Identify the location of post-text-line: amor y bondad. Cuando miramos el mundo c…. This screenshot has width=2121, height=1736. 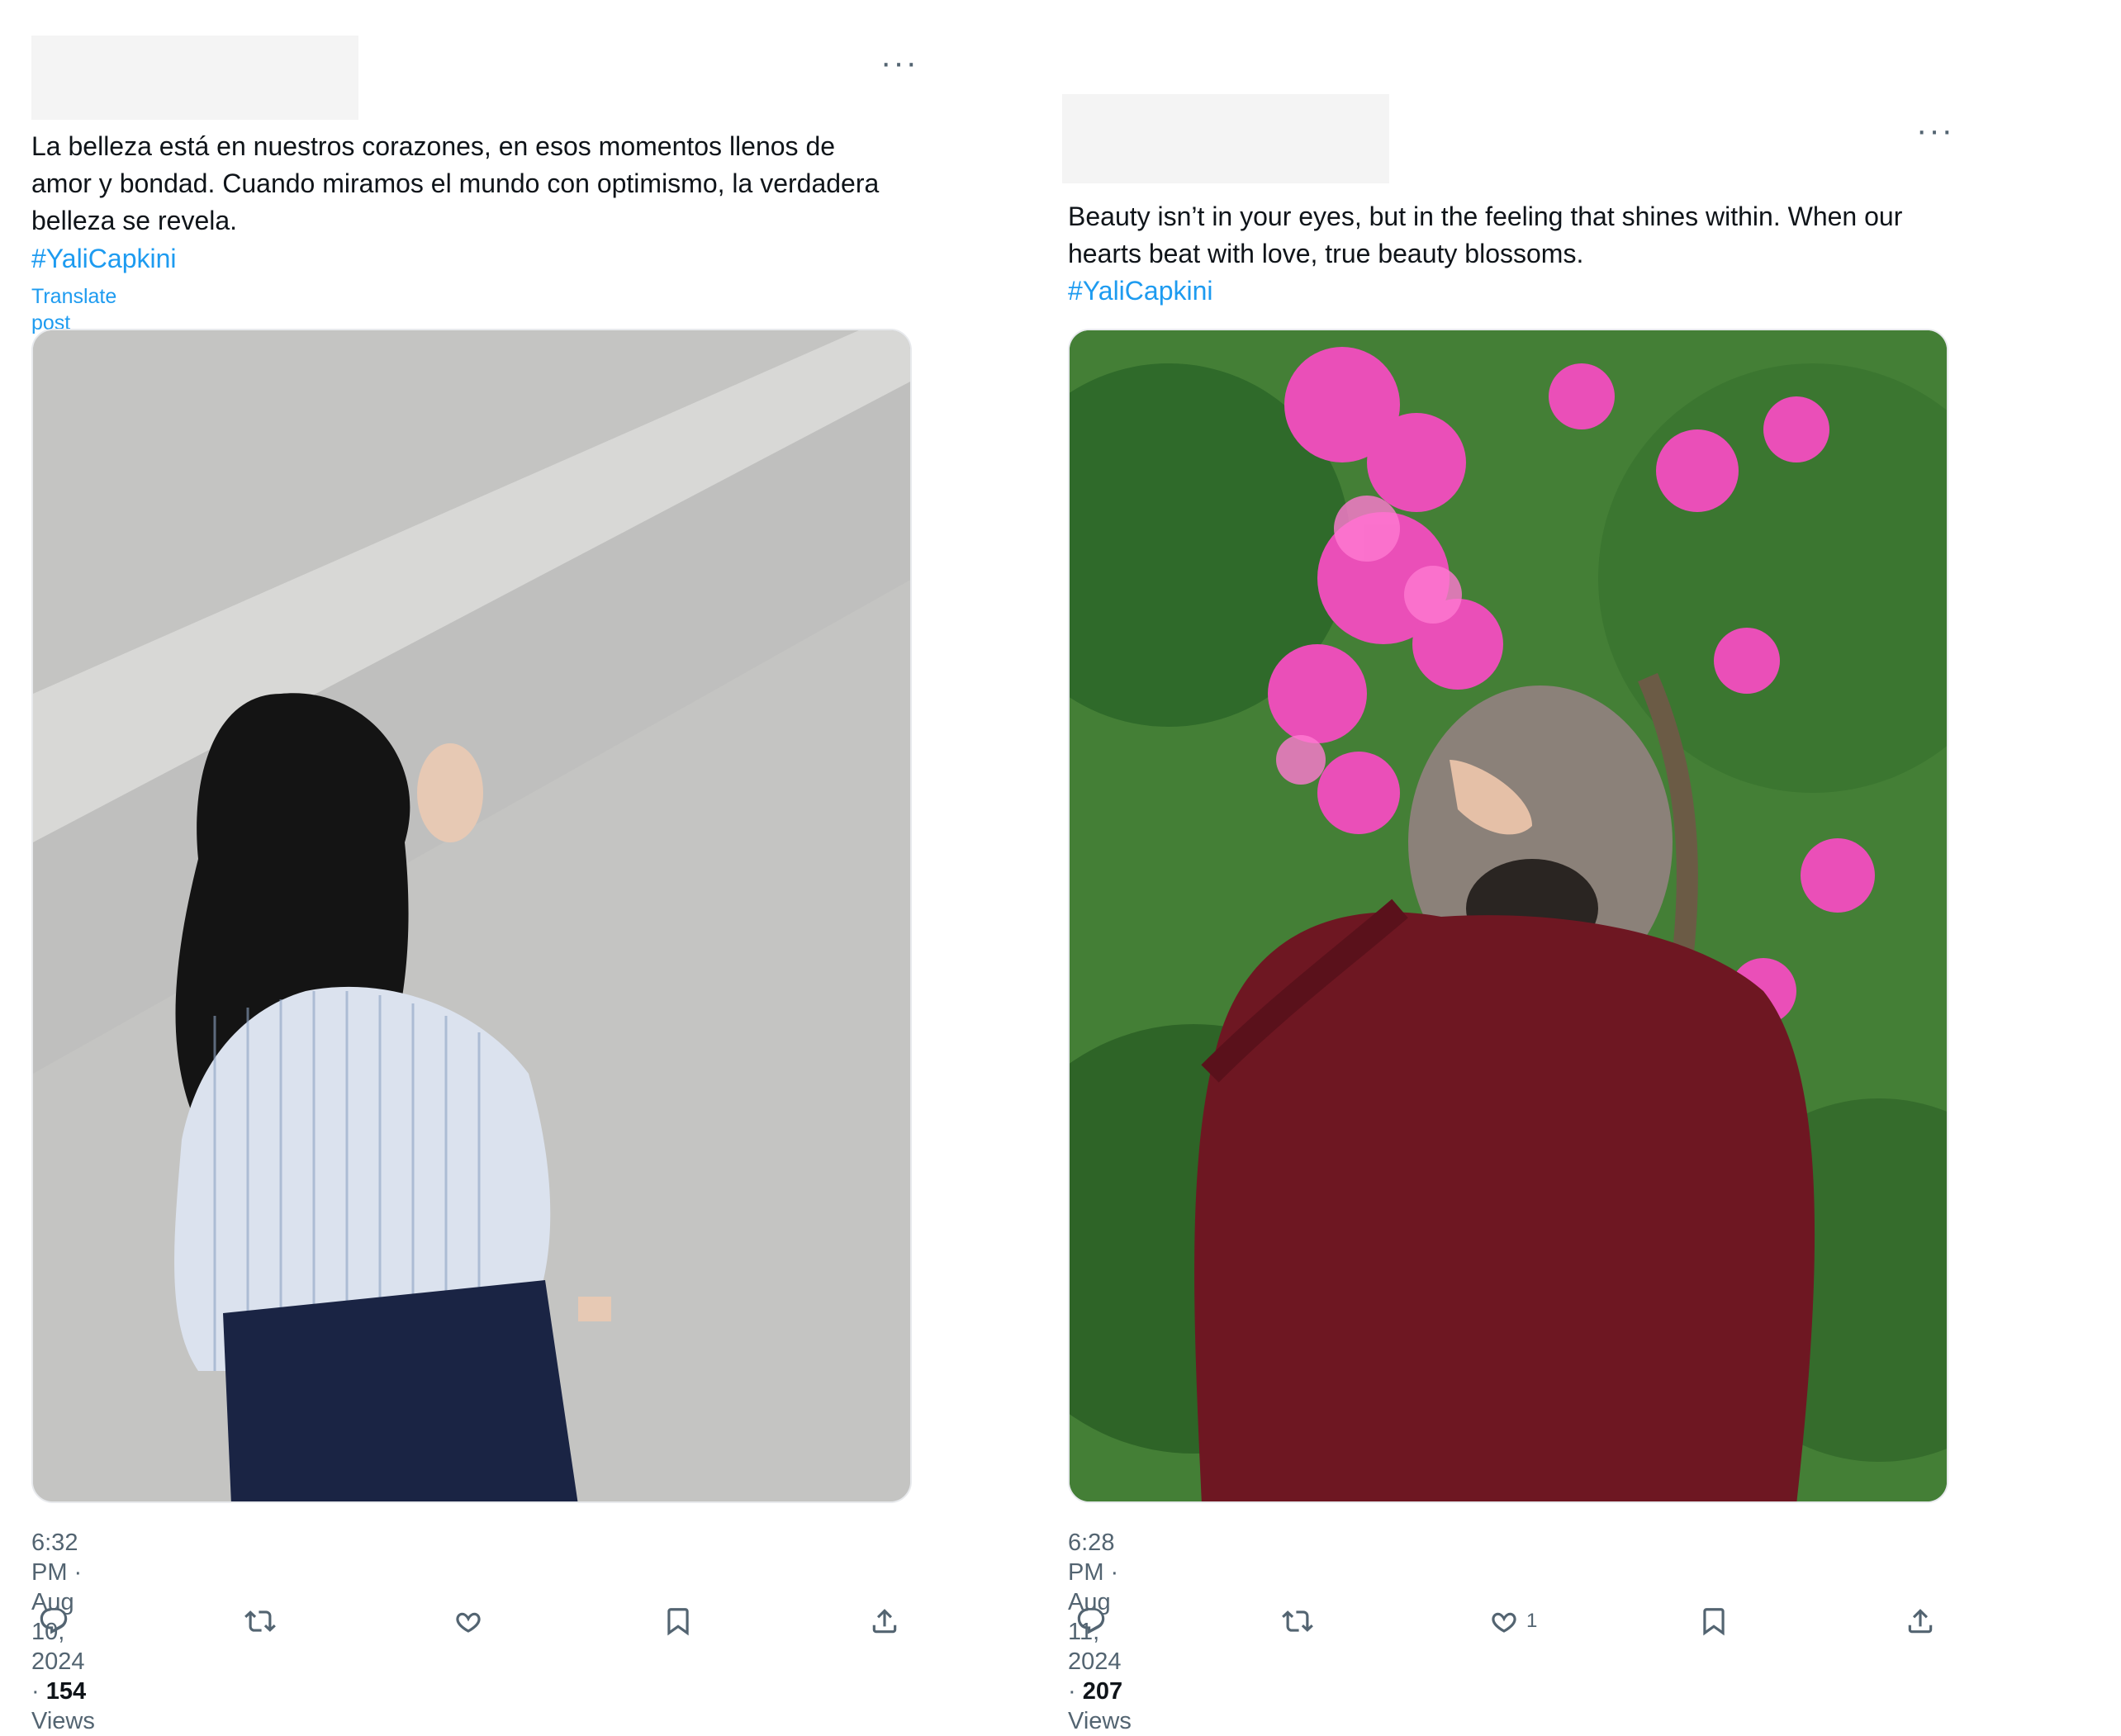
(455, 183).